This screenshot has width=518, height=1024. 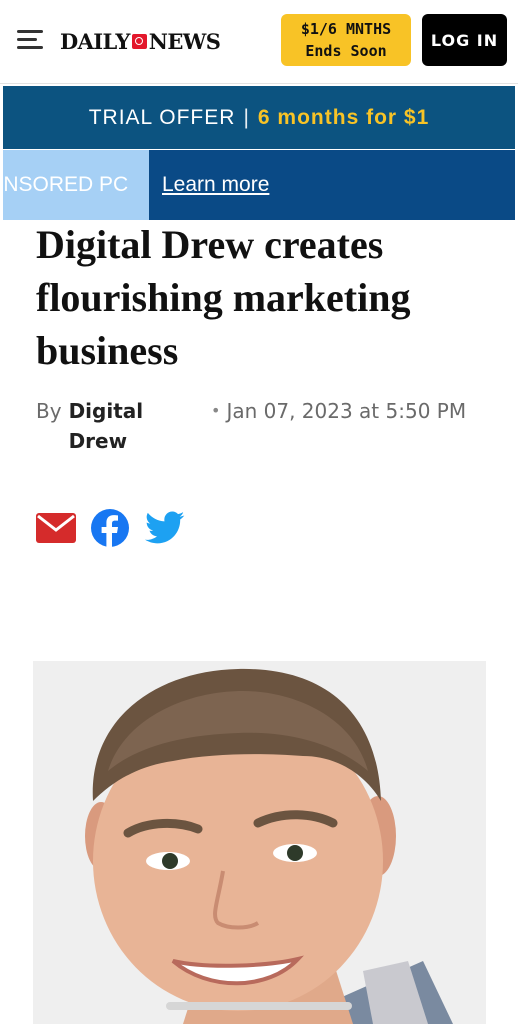 I want to click on byline-prefix: By, so click(x=49, y=411).